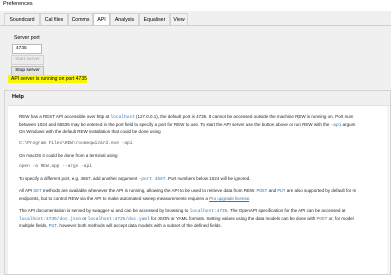 The height and width of the screenshot is (275, 391). What do you see at coordinates (336, 125) in the screenshot?
I see `code-api-arg: -api` at bounding box center [336, 125].